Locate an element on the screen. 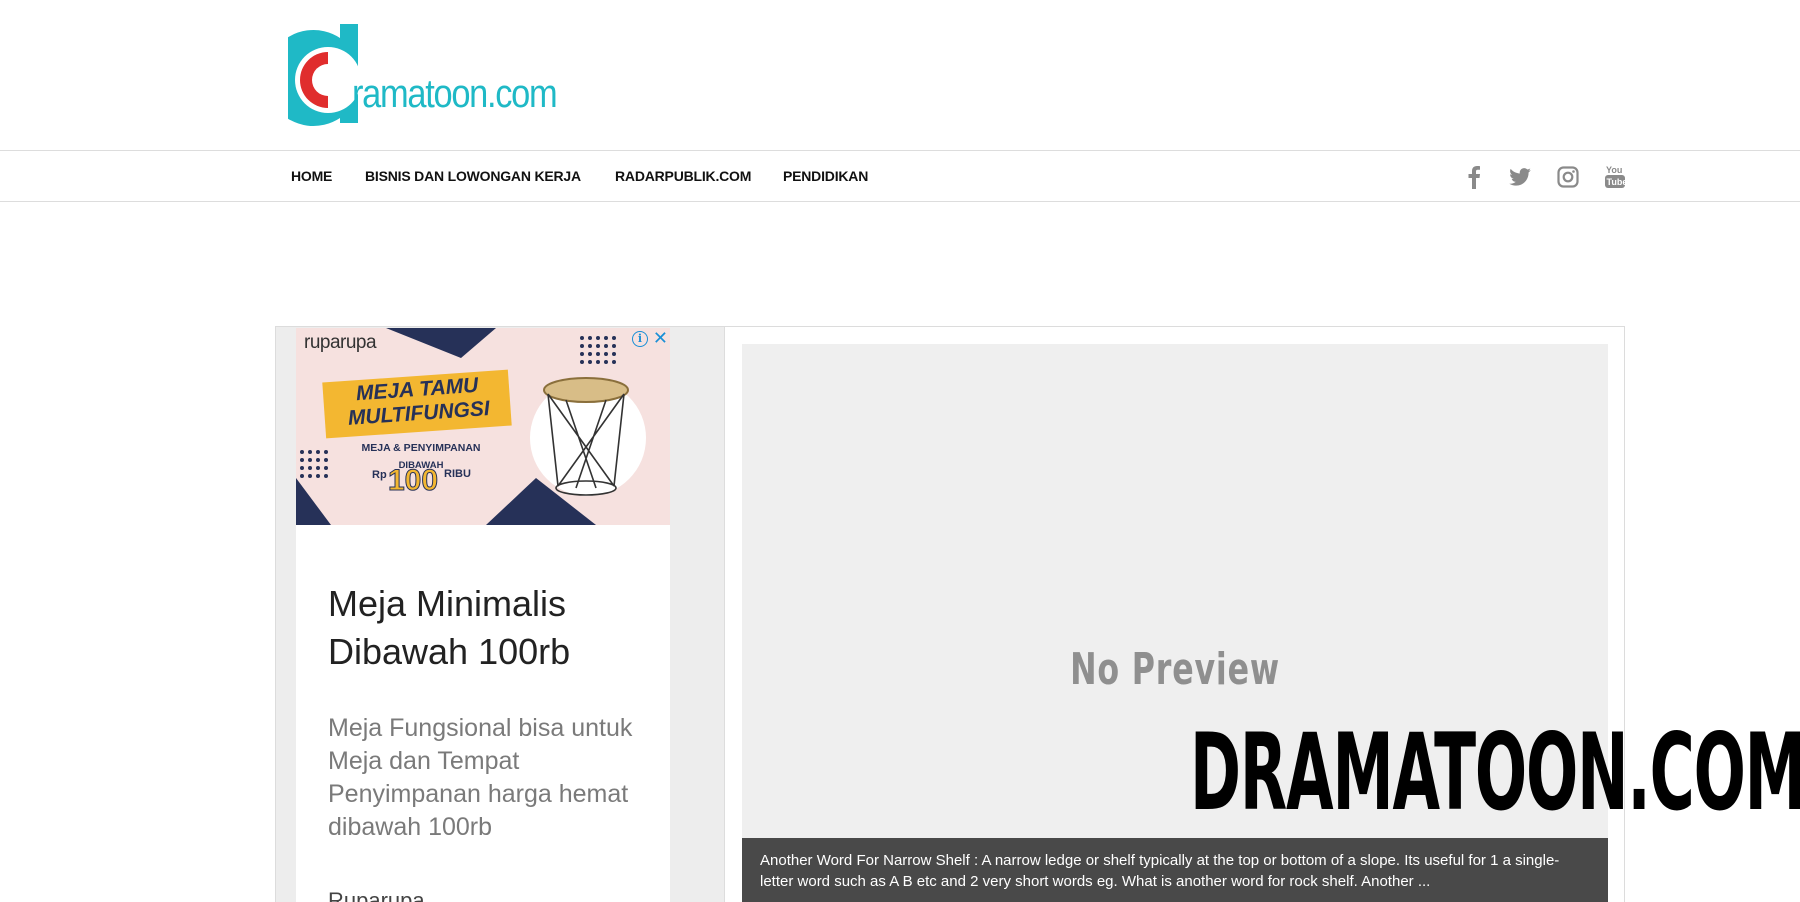 The height and width of the screenshot is (902, 1800). ad-price-suffix: RIBU is located at coordinates (457, 474).